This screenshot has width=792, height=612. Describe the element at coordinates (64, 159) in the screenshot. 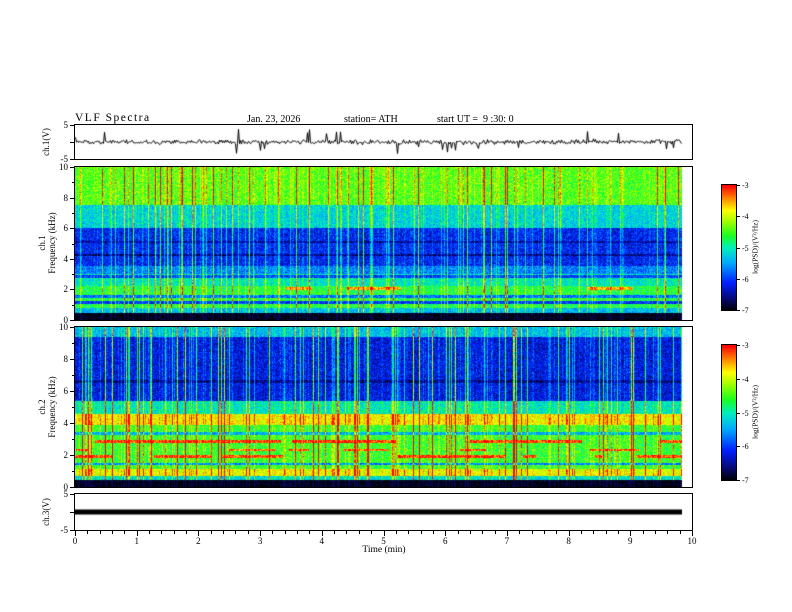

I see `y-tick-label: -5` at that location.